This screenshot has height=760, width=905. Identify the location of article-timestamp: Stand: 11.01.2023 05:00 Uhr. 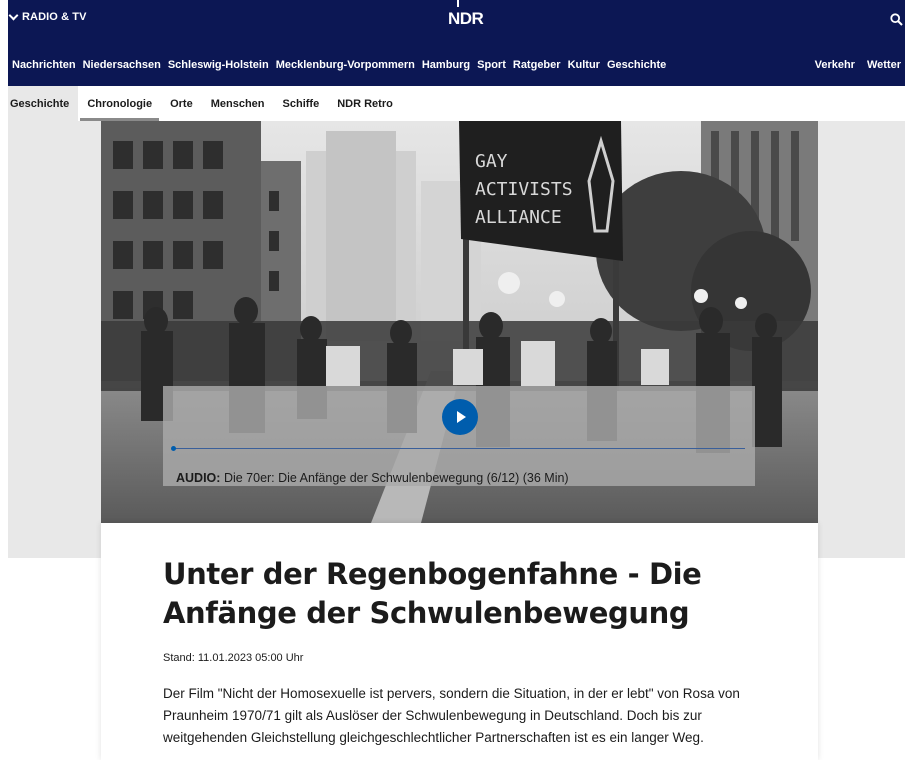
(233, 658).